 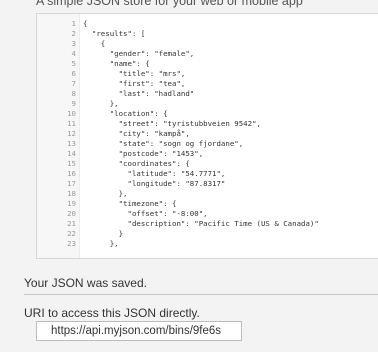 I want to click on line-number: 5, so click(x=73, y=63).